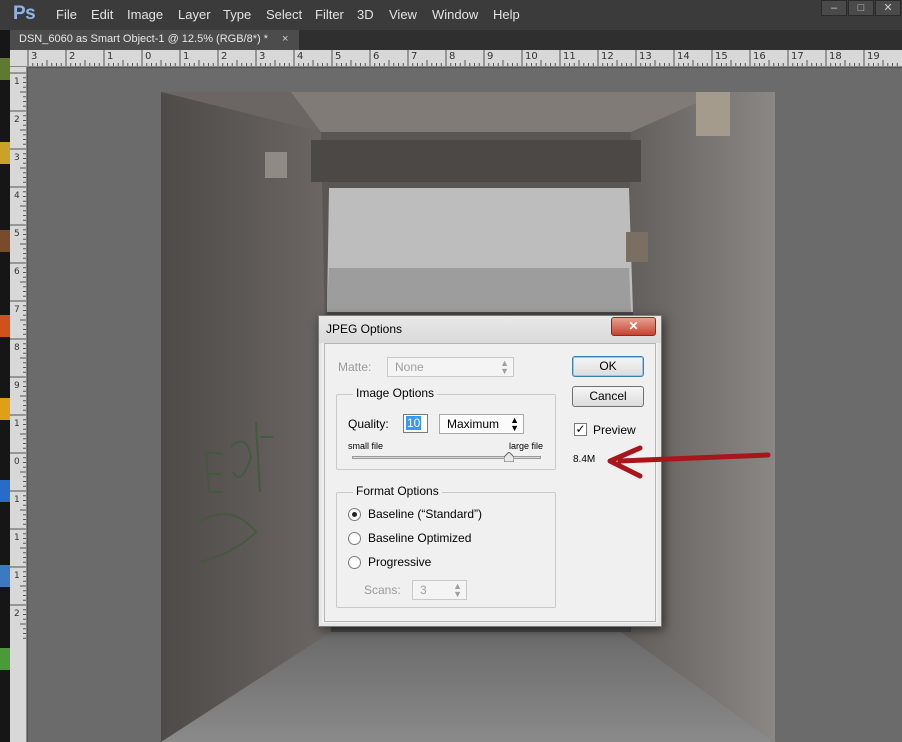  Describe the element at coordinates (683, 56) in the screenshot. I see `ruler-number: 14` at that location.